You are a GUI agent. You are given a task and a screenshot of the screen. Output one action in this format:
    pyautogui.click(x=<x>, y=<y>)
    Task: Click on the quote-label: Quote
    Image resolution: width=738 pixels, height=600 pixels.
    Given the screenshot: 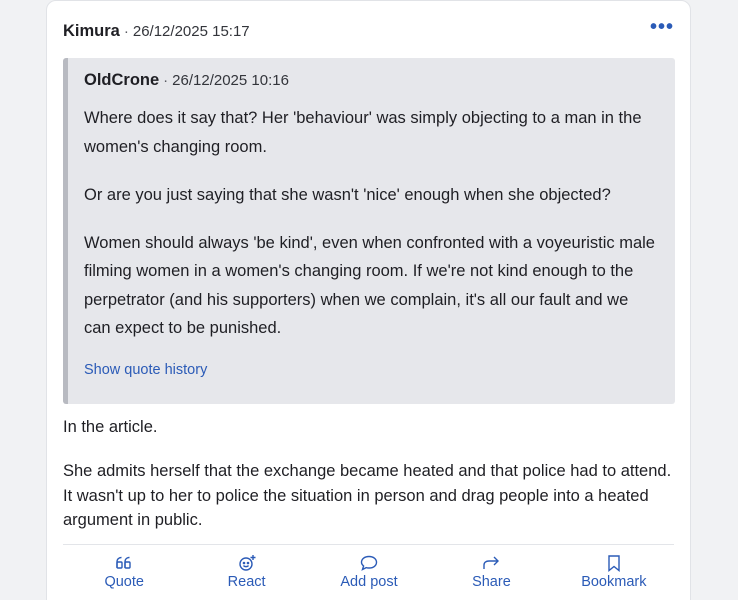 What is the action you would take?
    pyautogui.click(x=124, y=582)
    